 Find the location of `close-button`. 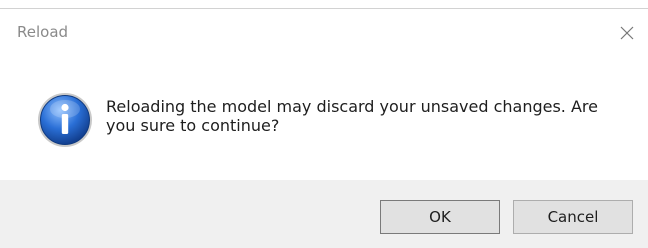

close-button is located at coordinates (627, 33).